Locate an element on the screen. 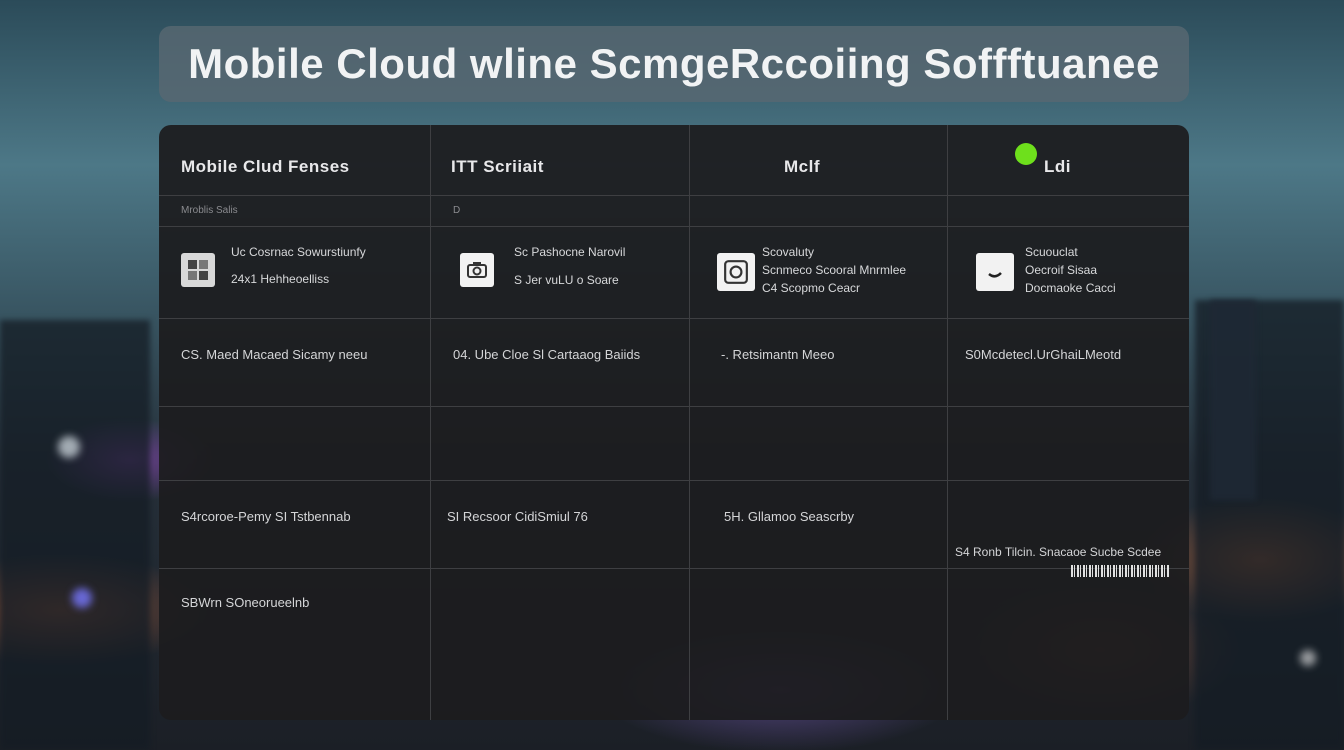 The width and height of the screenshot is (1344, 750). barcode-icon is located at coordinates (1120, 571).